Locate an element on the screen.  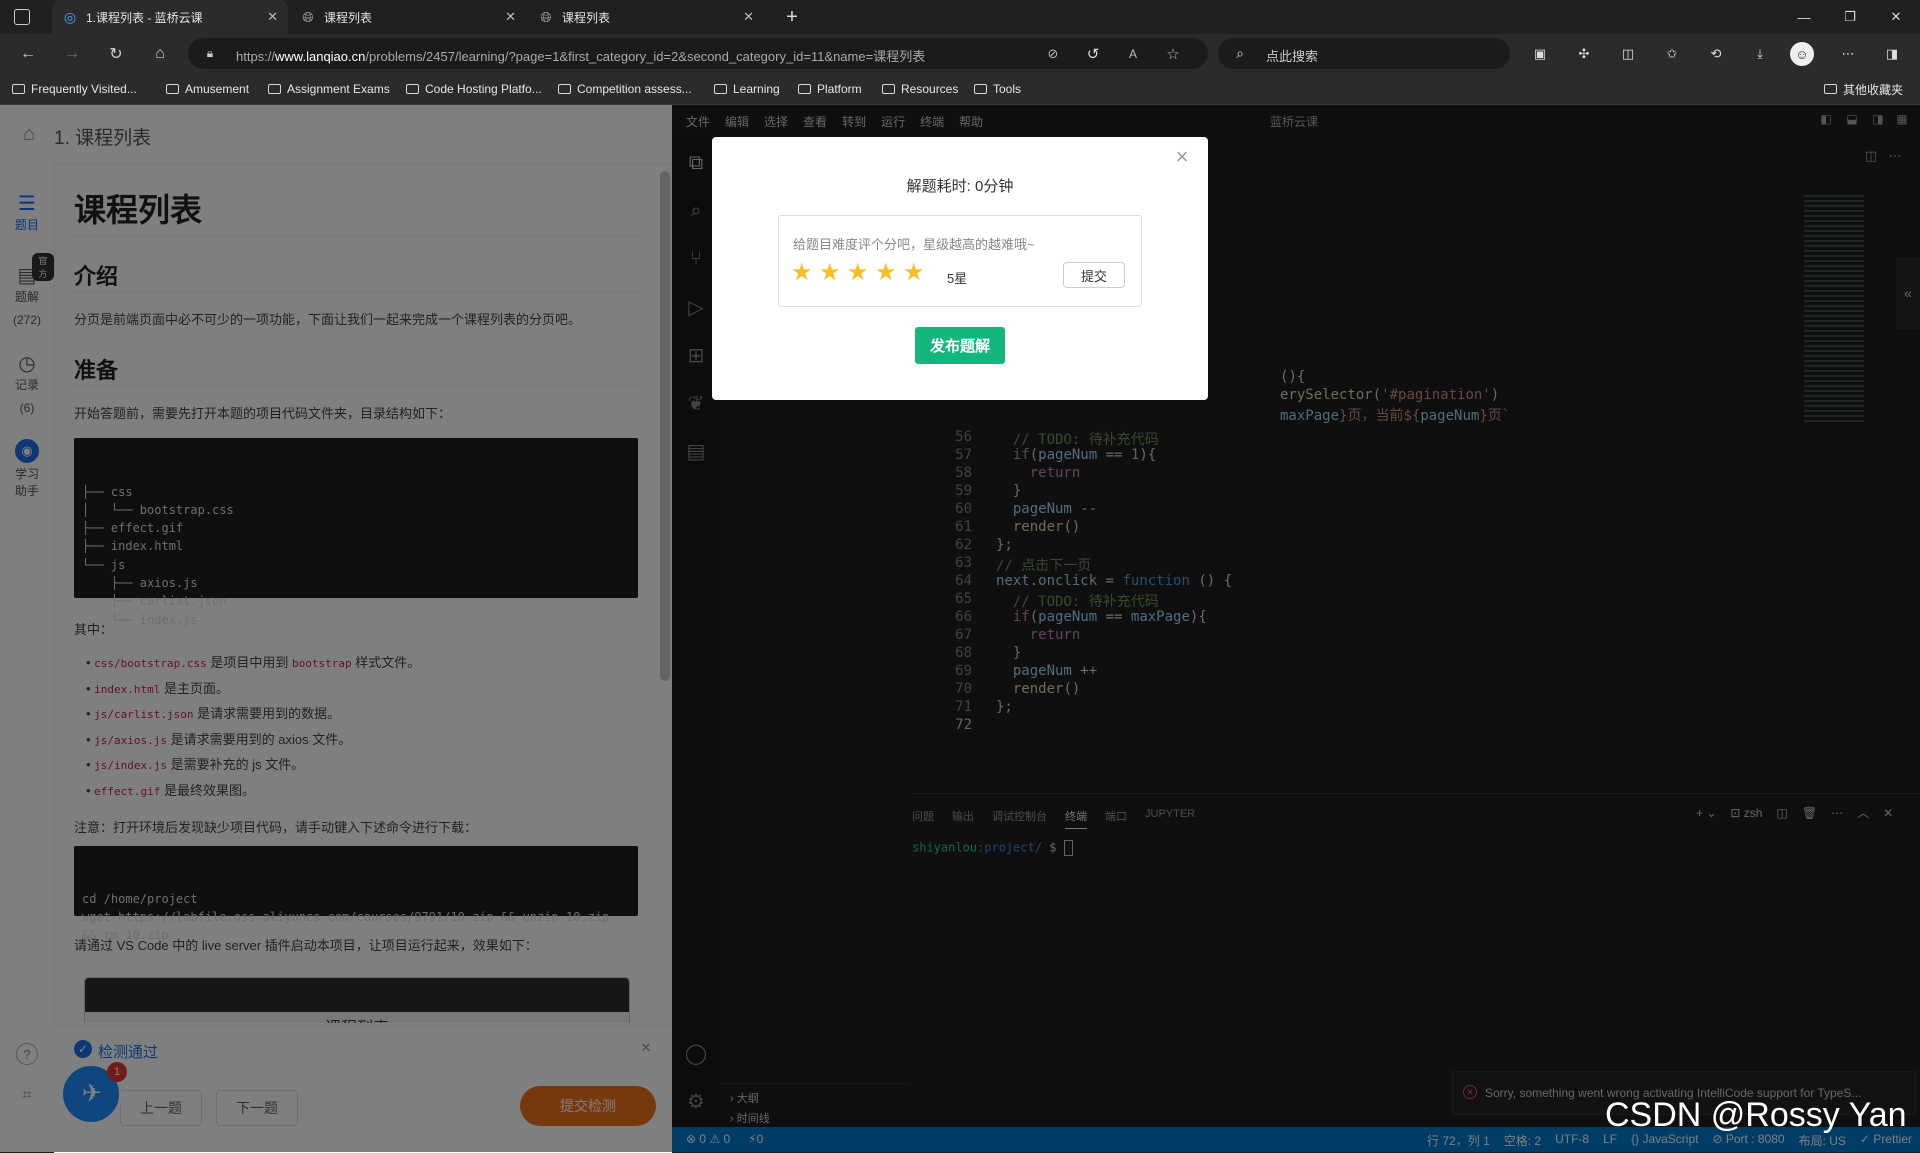
star-1-icon: ★ is located at coordinates (802, 272).